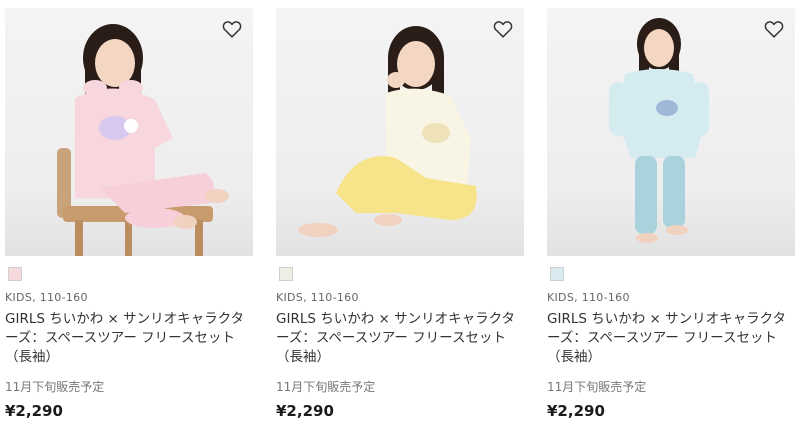 The height and width of the screenshot is (432, 800). Describe the element at coordinates (387, 131) in the screenshot. I see `girl-sitting-illustration` at that location.